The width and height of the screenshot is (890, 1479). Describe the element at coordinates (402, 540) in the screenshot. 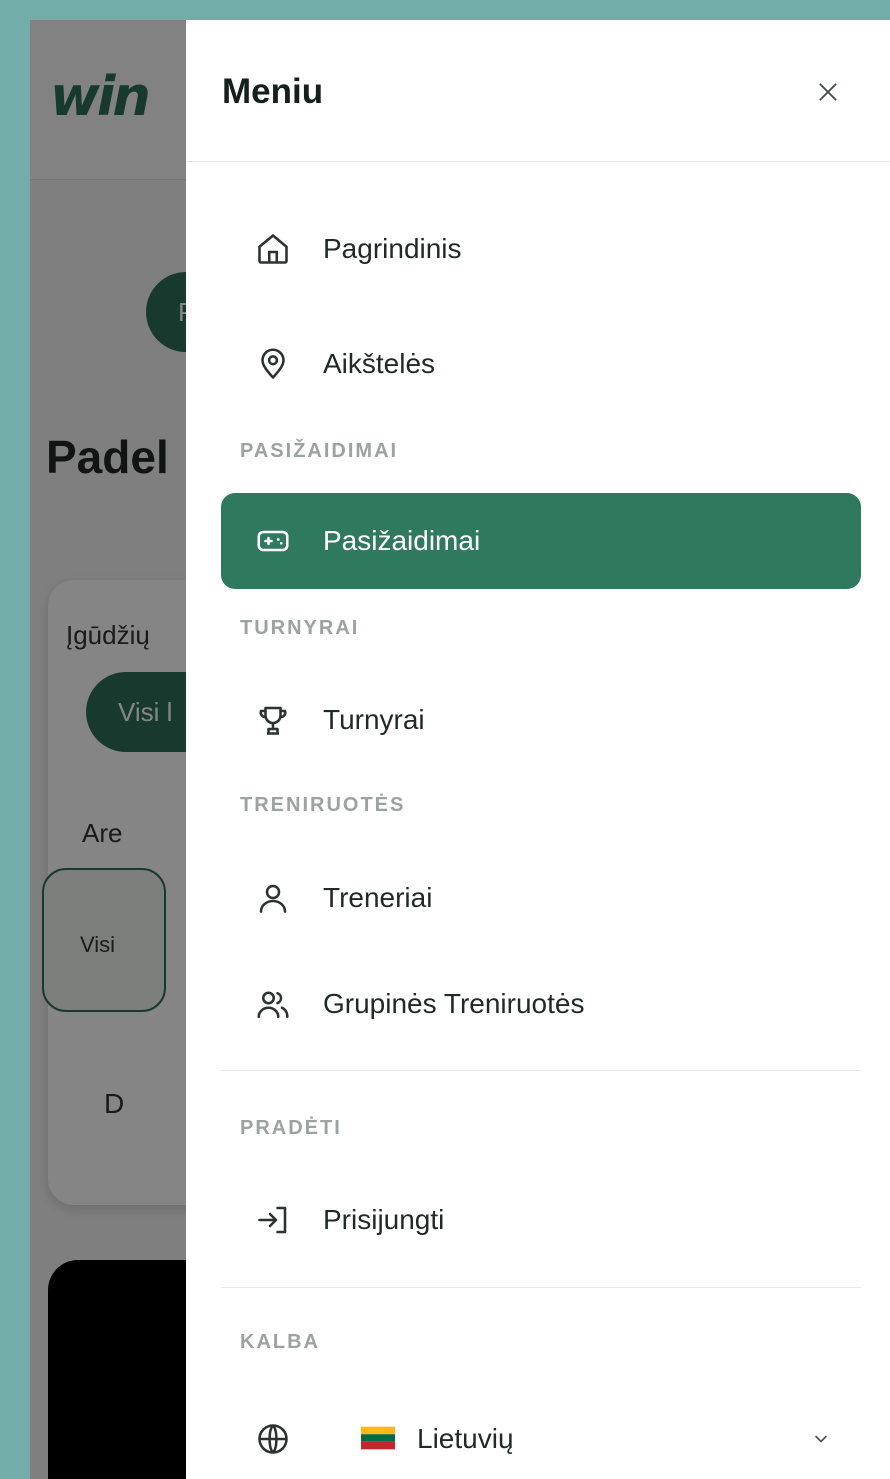

I see `nav-item-label: Pasižaidimai` at that location.